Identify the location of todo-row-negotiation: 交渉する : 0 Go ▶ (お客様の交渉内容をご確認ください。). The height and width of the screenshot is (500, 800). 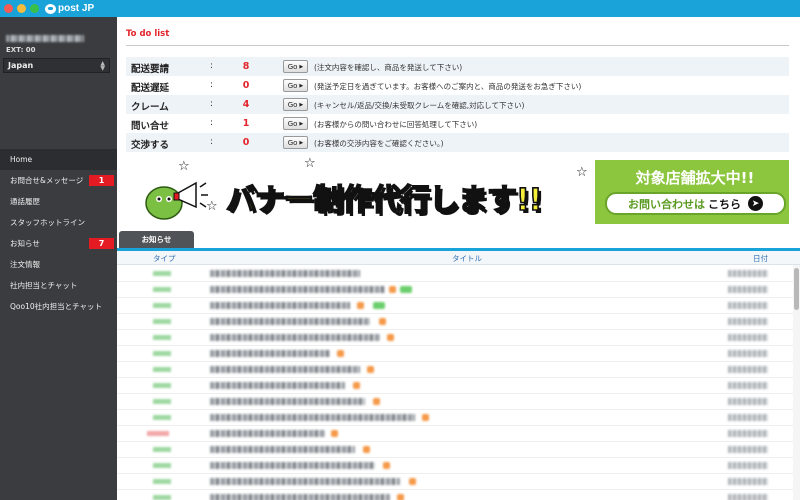
(457, 142).